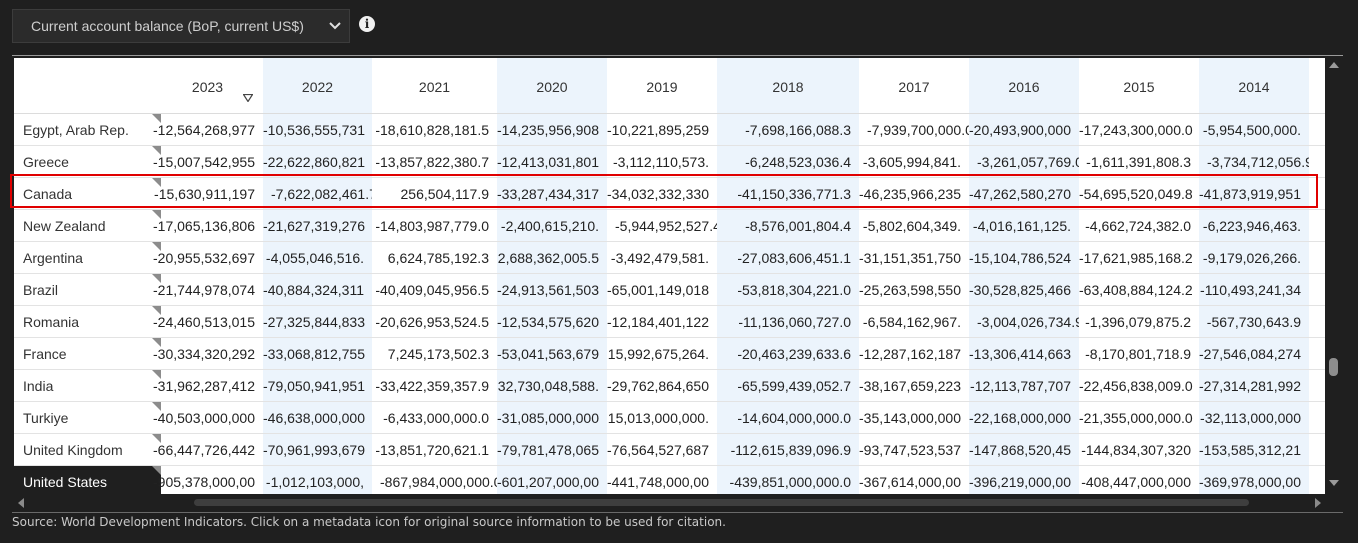 This screenshot has width=1358, height=543. What do you see at coordinates (658, 386) in the screenshot?
I see `value-text: -29,762,864,650` at bounding box center [658, 386].